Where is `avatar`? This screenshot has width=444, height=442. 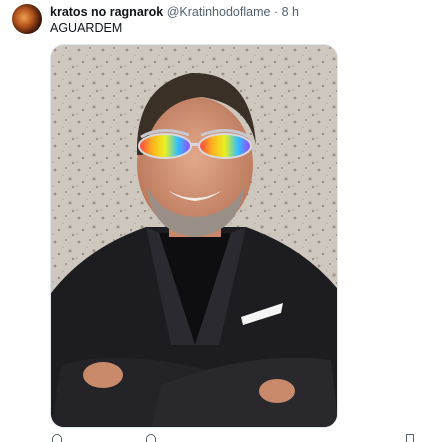
avatar is located at coordinates (27, 19).